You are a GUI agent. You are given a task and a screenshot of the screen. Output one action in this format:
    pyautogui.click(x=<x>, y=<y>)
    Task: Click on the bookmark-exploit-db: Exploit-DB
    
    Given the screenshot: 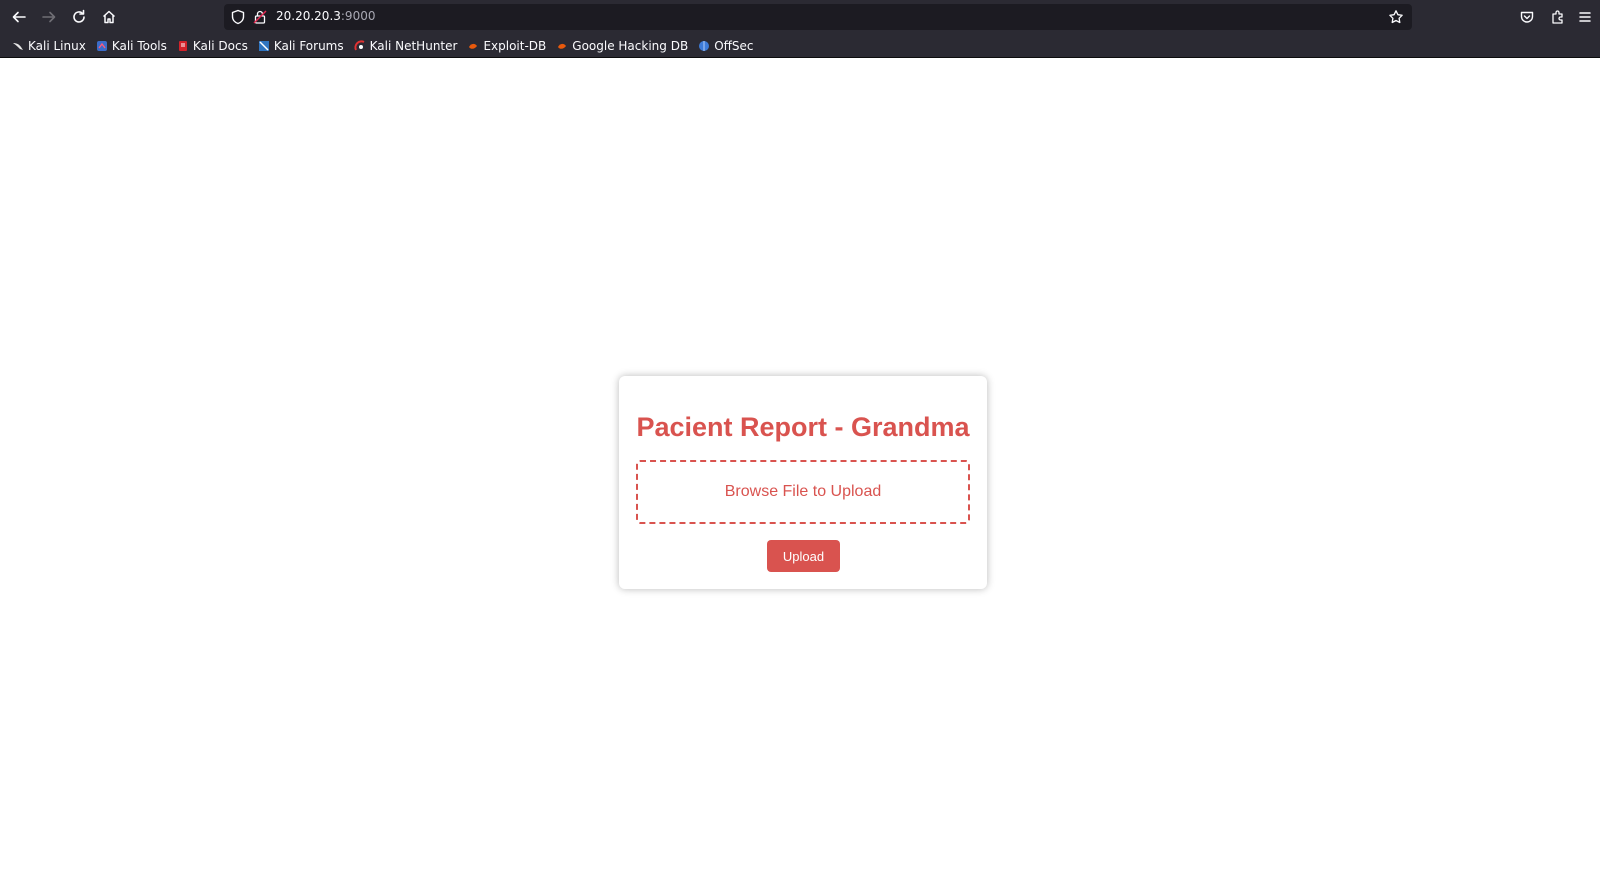 What is the action you would take?
    pyautogui.click(x=506, y=46)
    